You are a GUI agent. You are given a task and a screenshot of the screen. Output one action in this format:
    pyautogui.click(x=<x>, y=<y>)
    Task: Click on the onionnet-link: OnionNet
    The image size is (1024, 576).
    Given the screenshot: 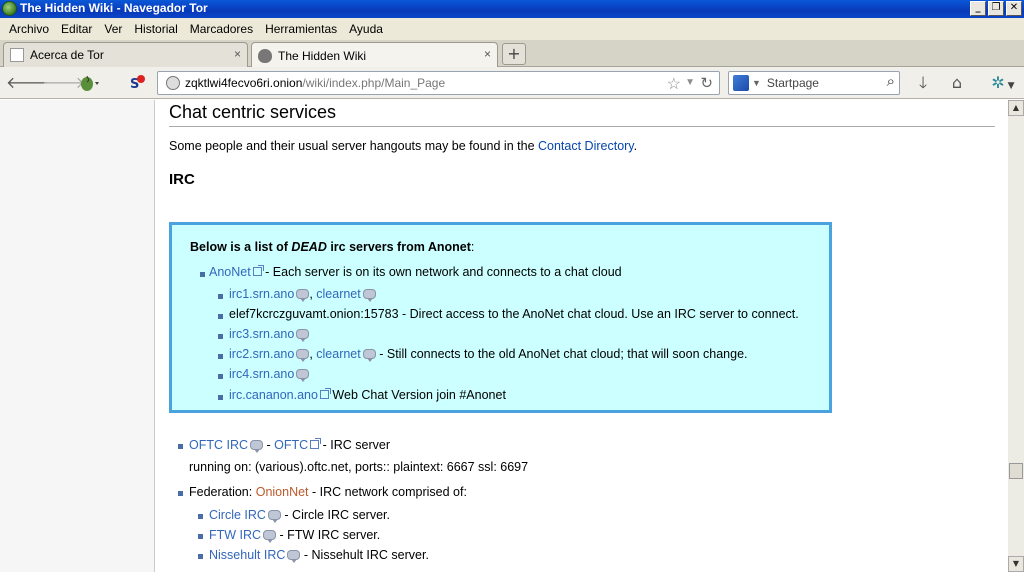 What is the action you would take?
    pyautogui.click(x=282, y=492)
    